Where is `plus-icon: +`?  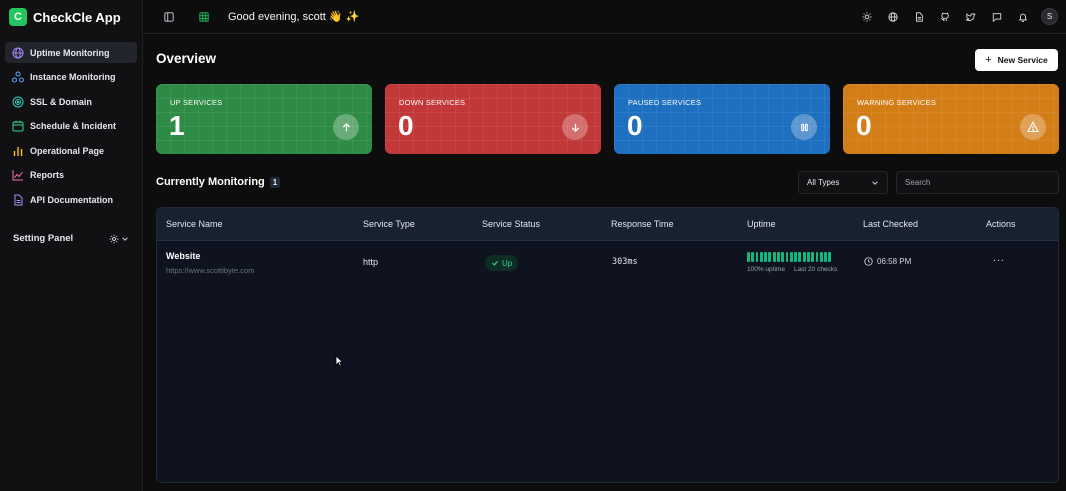
plus-icon: + is located at coordinates (988, 60).